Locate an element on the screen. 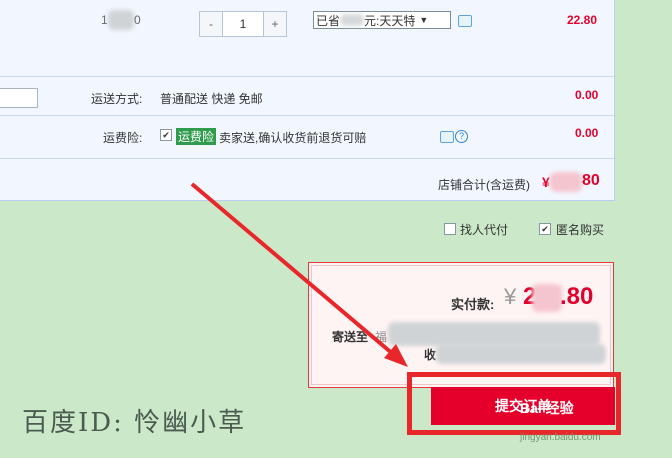  logo-url: jingyan.baidu.com is located at coordinates (560, 437).